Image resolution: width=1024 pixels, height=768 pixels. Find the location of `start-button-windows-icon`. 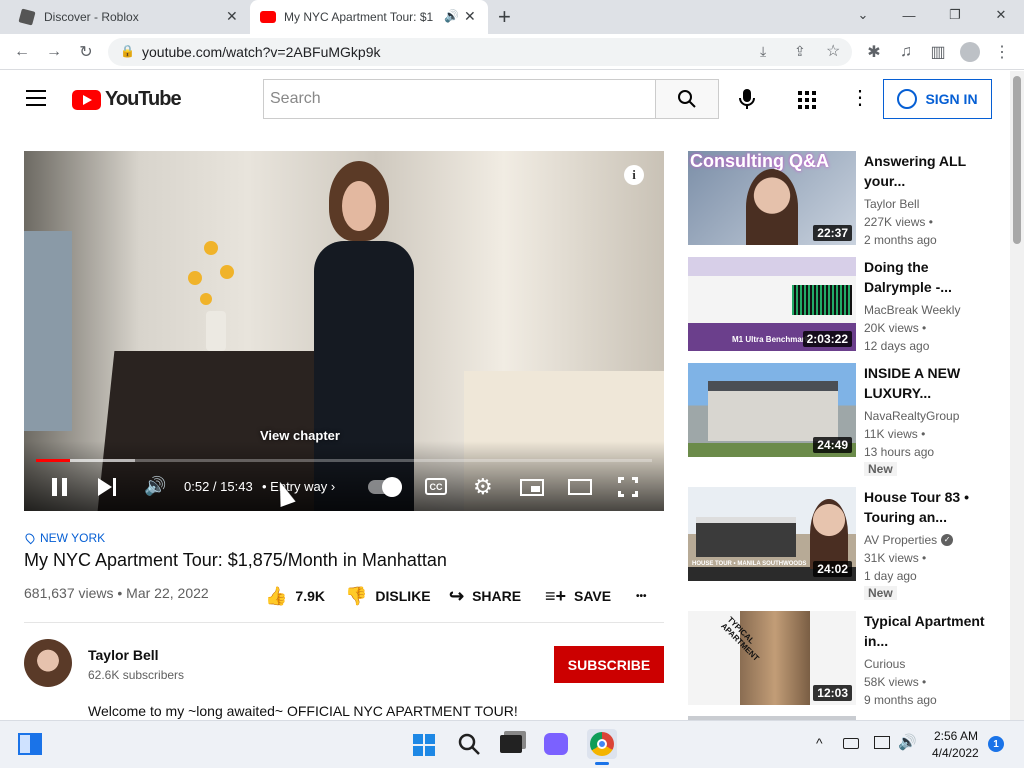

start-button-windows-icon is located at coordinates (424, 745).